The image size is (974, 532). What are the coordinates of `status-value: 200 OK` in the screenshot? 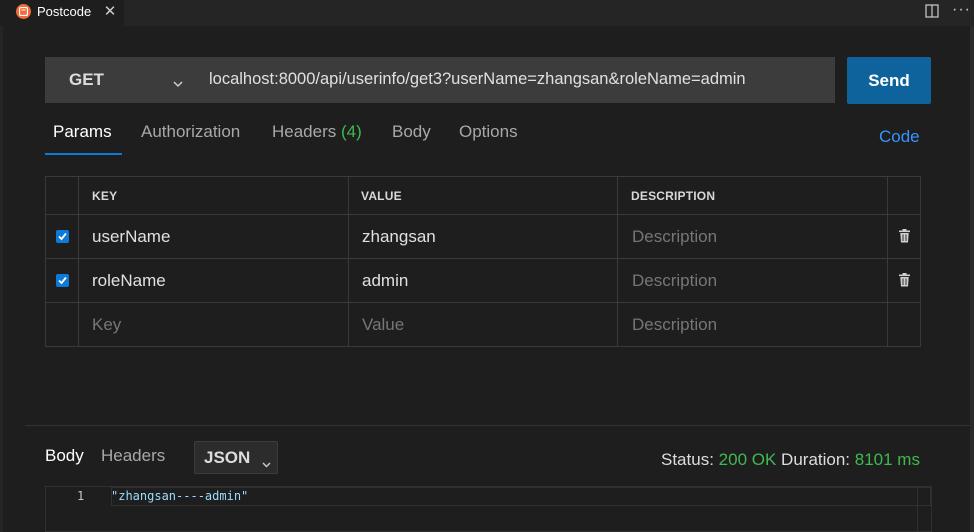 It's located at (747, 459).